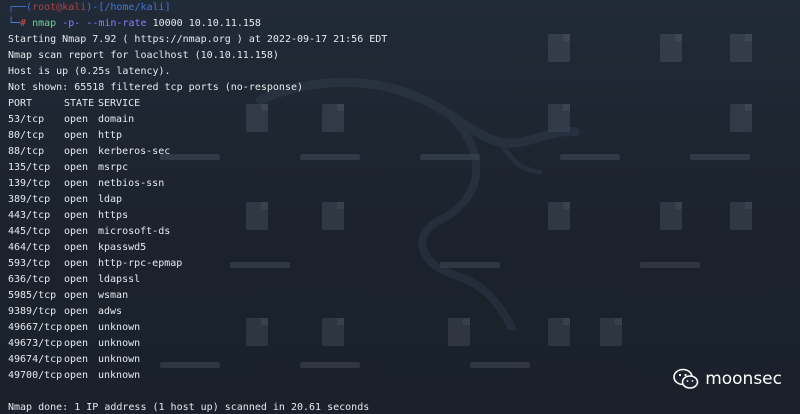 Image resolution: width=800 pixels, height=414 pixels. Describe the element at coordinates (23, 23) in the screenshot. I see `prompt-symbol: #` at that location.